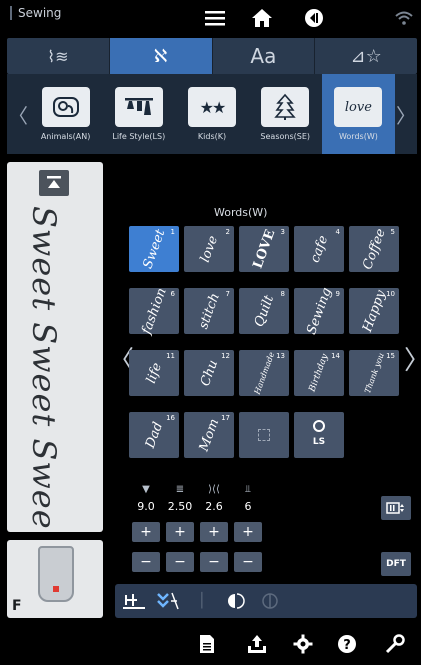  I want to click on presser-foot-indicator: F, so click(55, 579).